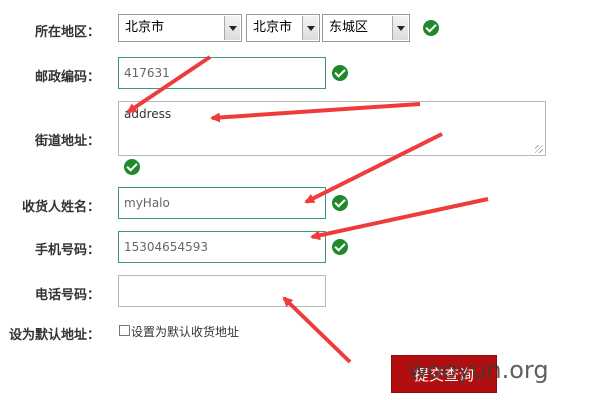  Describe the element at coordinates (373, 168) in the screenshot. I see `arrow-to-name` at that location.